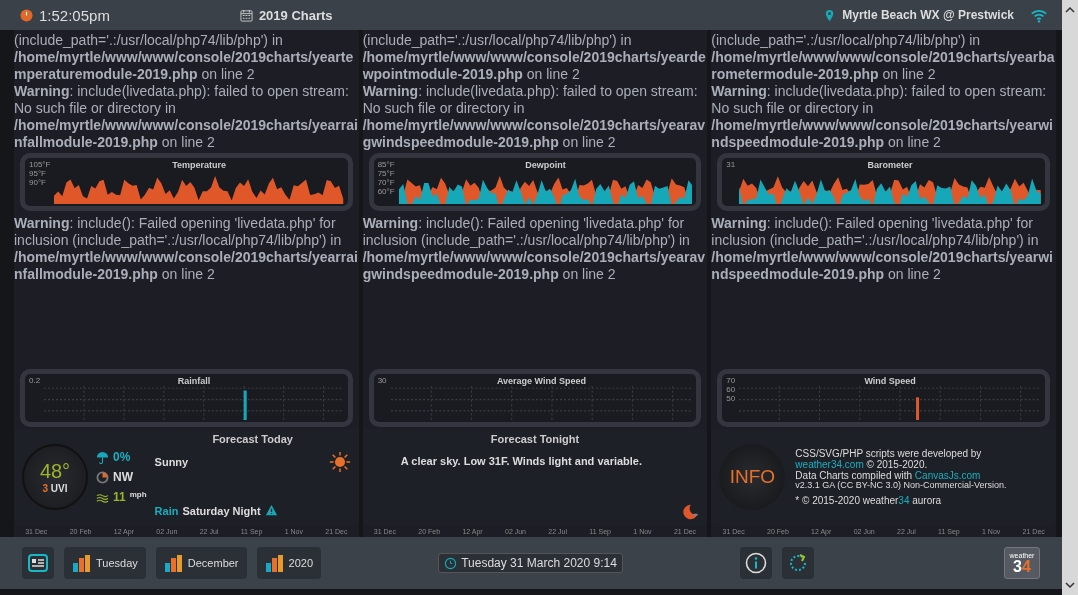  I want to click on axis-tick: 75°F, so click(386, 173).